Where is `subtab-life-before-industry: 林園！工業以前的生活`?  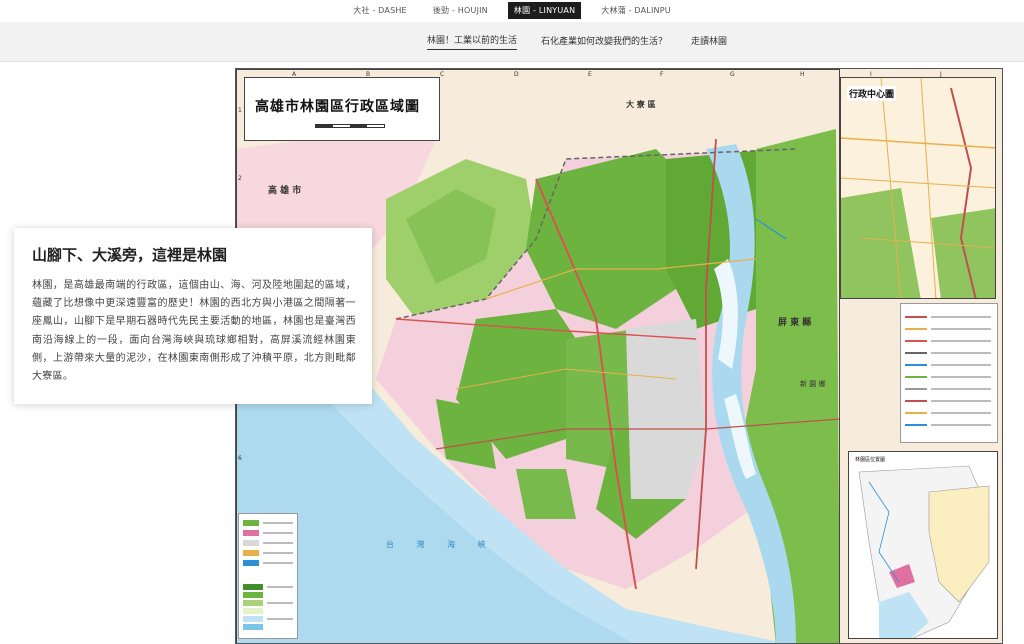 subtab-life-before-industry: 林園！工業以前的生活 is located at coordinates (471, 41).